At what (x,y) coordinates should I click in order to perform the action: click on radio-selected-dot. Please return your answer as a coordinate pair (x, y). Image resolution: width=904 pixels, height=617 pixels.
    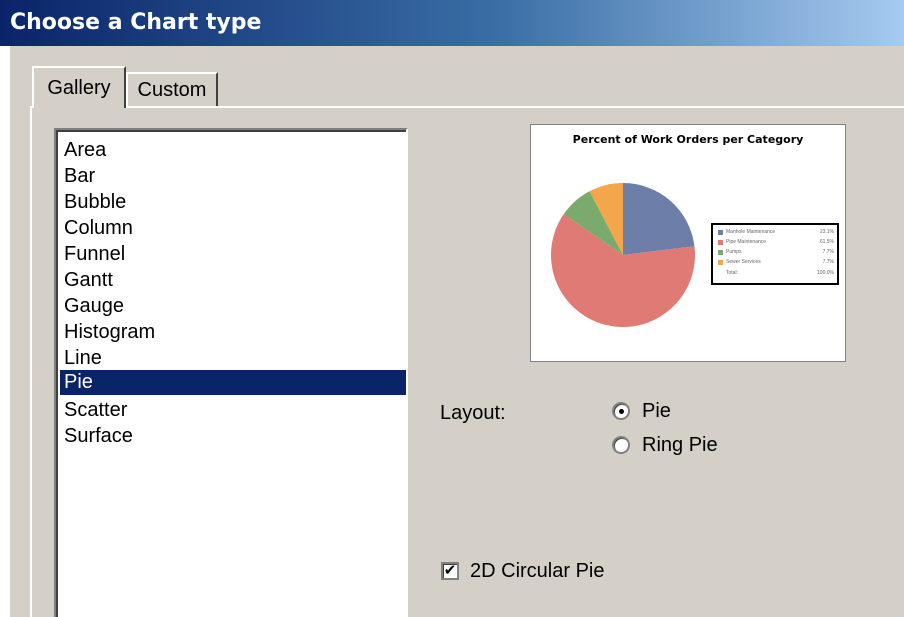
    Looking at the image, I should click on (621, 411).